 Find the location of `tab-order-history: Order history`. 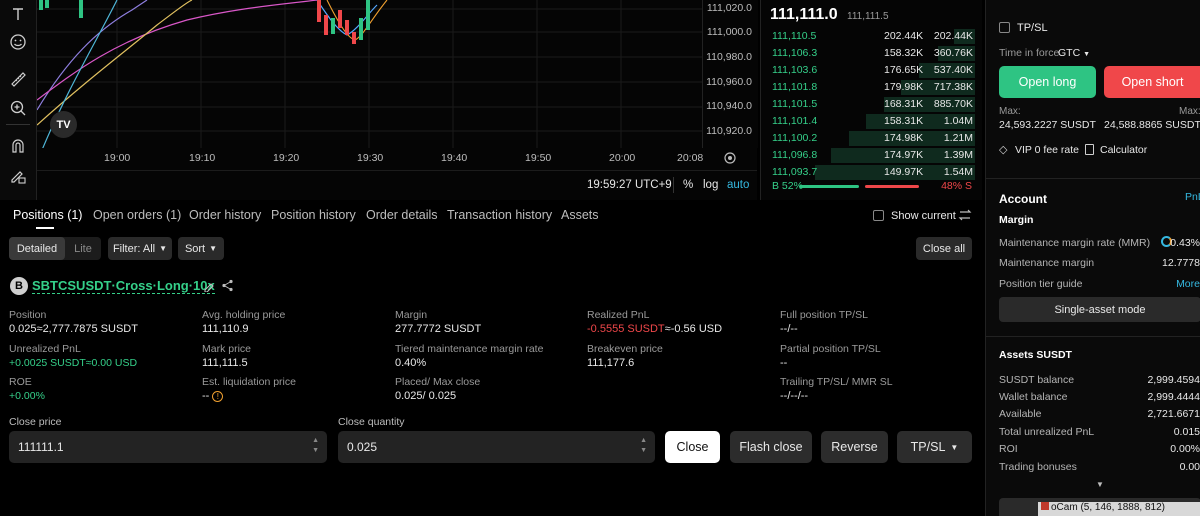

tab-order-history: Order history is located at coordinates (225, 215).